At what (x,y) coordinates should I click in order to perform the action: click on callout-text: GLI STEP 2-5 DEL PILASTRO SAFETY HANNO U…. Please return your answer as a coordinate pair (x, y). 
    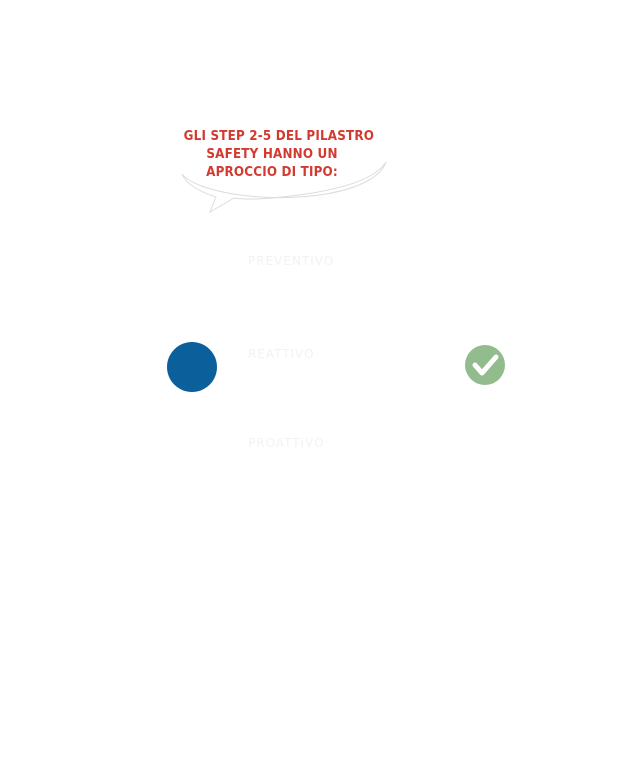
    Looking at the image, I should click on (279, 155).